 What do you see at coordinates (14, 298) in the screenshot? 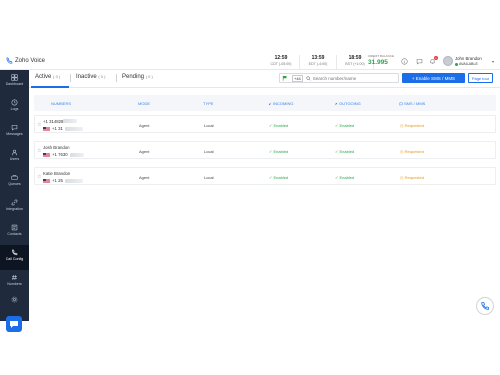
I see `sidebar-item-more` at bounding box center [14, 298].